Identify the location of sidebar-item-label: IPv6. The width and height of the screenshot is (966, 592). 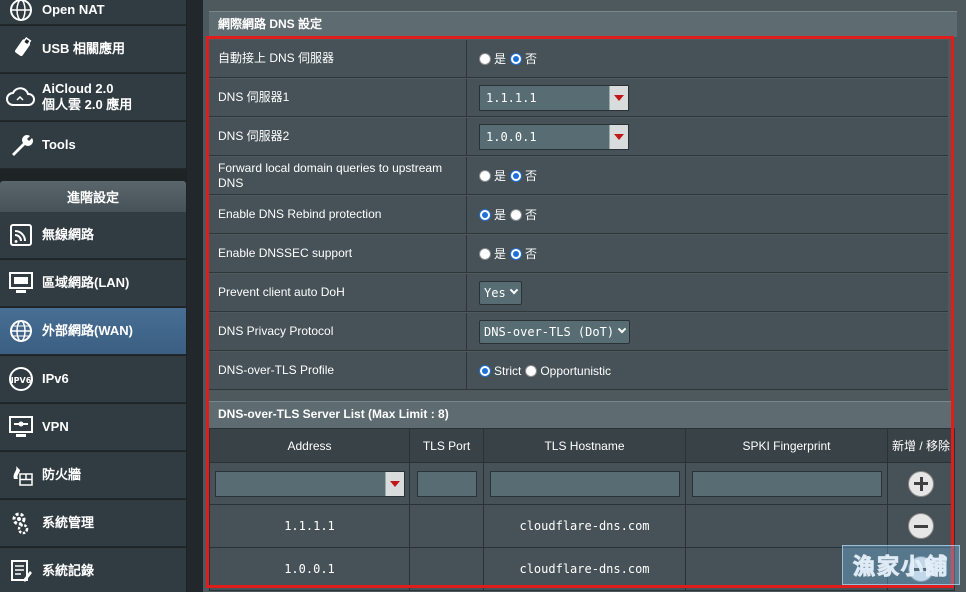
(55, 378).